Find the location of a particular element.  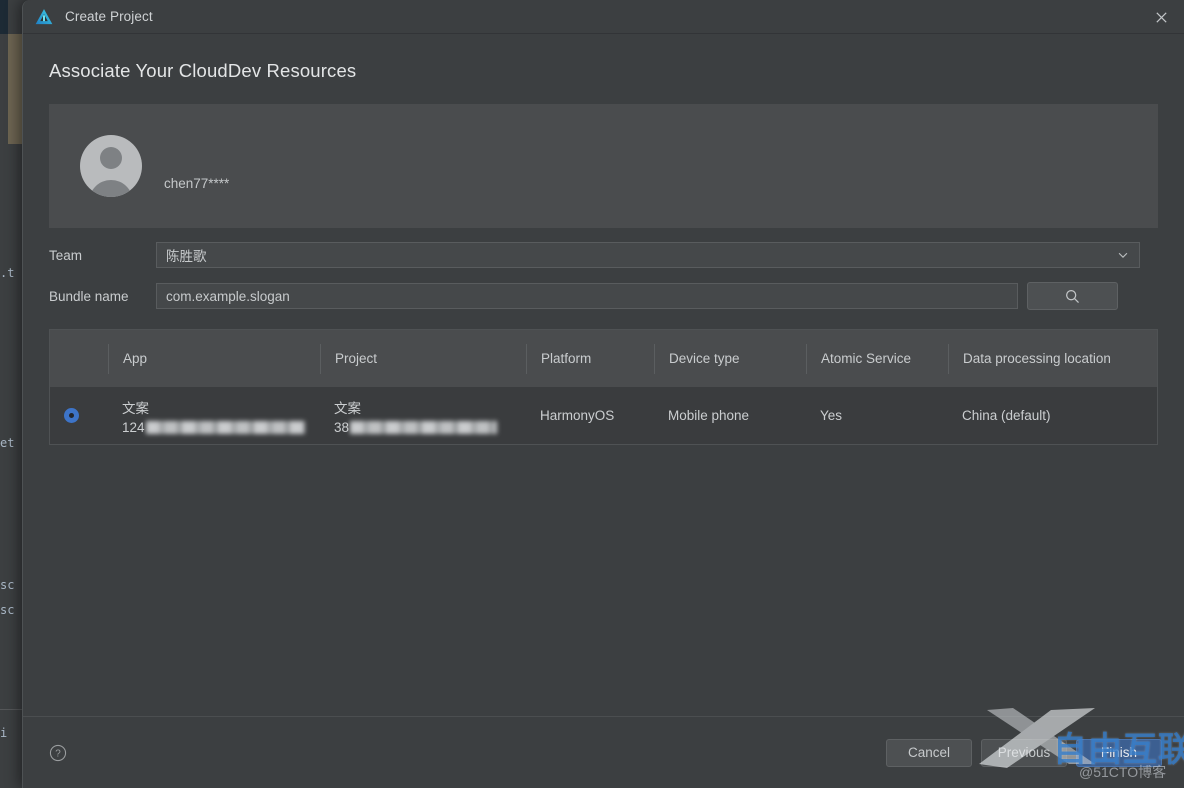

column-header-app: App is located at coordinates (214, 358).